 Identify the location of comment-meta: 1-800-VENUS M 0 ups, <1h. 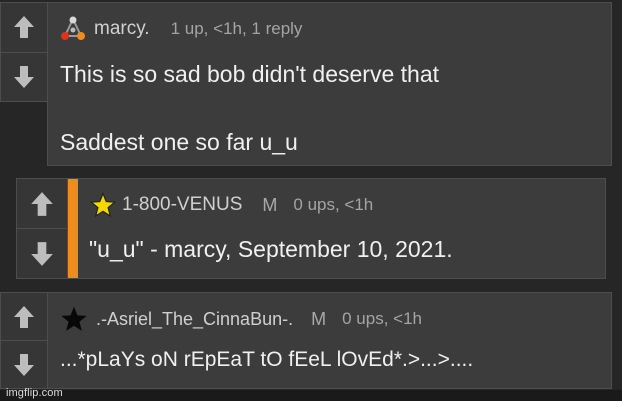
(231, 205).